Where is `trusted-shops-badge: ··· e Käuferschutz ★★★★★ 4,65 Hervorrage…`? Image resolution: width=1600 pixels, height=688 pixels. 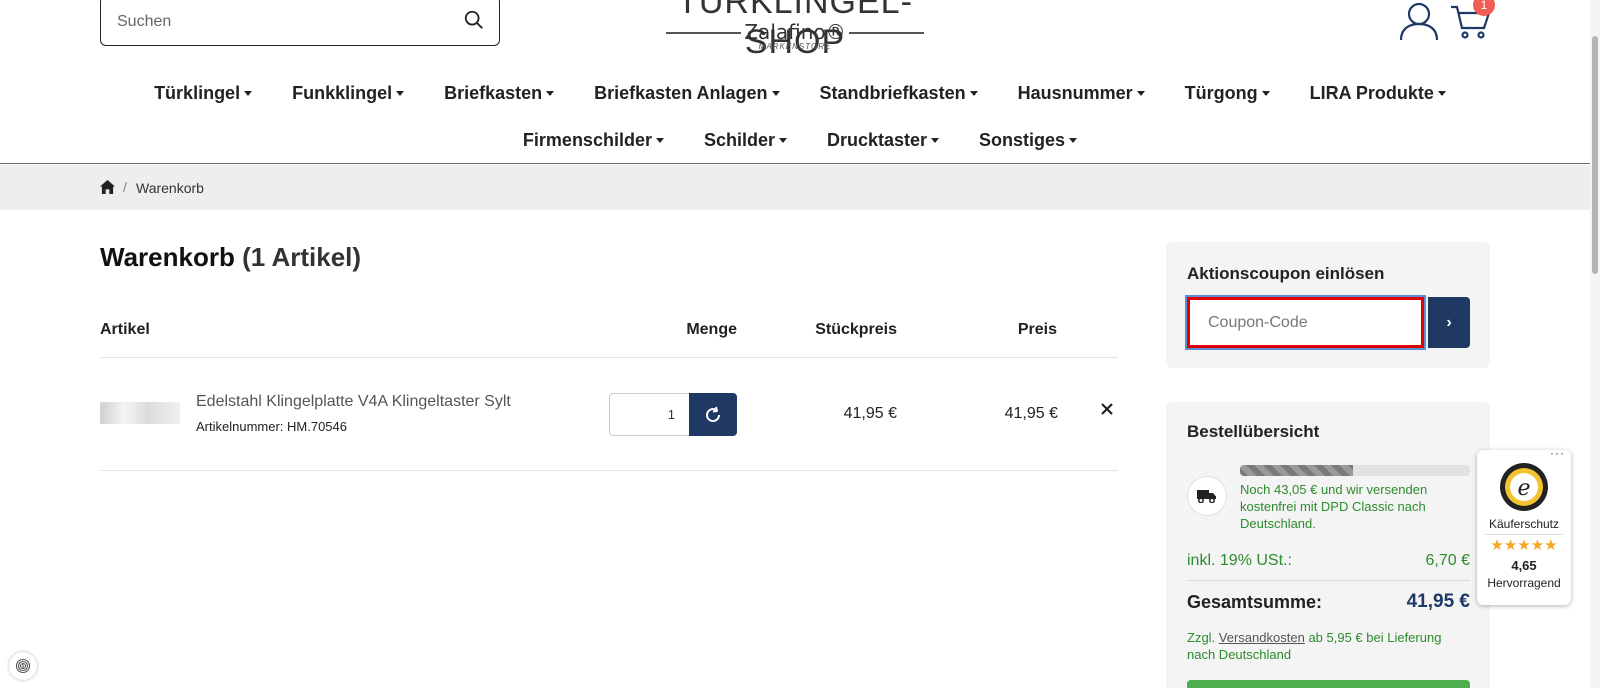
trusted-shops-badge: ··· e Käuferschutz ★★★★★ 4,65 Hervorrage… is located at coordinates (1524, 525).